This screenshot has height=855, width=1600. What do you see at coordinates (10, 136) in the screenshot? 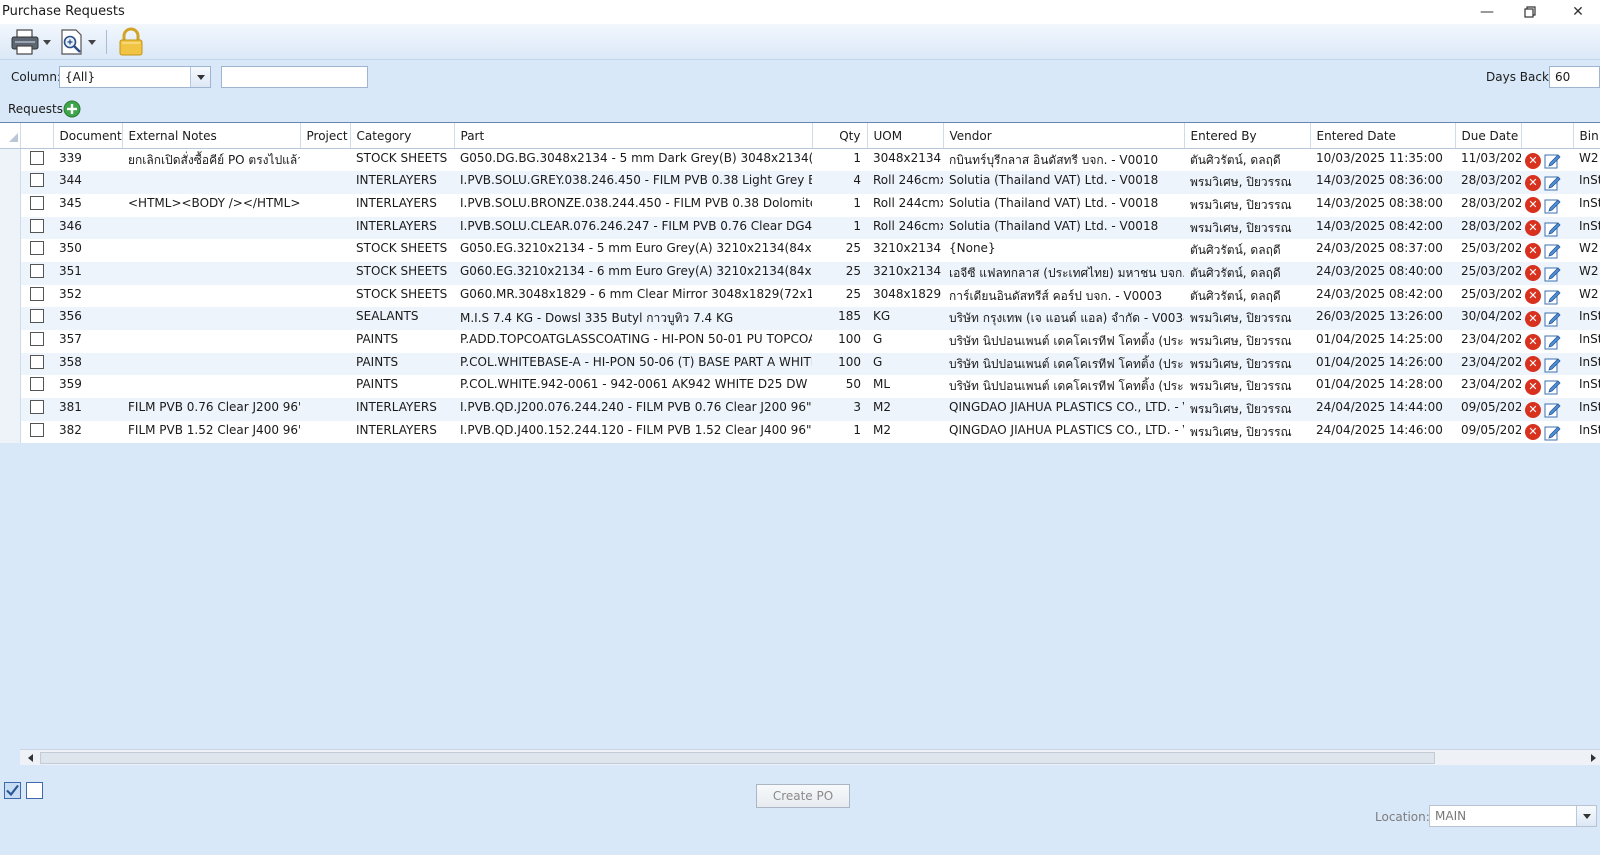
I see `row-selector-header` at bounding box center [10, 136].